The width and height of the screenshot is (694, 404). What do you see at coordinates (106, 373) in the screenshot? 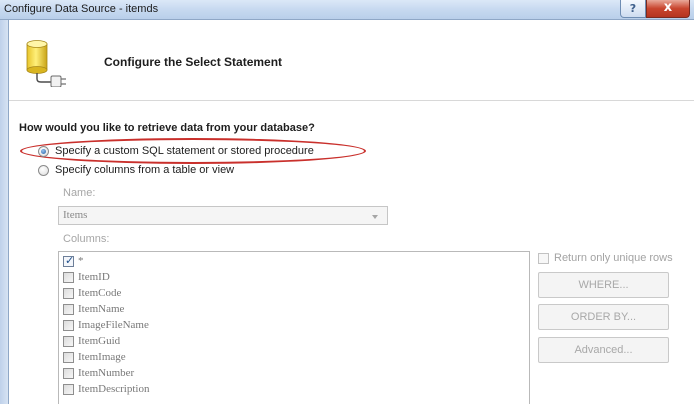
I see `column-name: ItemNumber` at bounding box center [106, 373].